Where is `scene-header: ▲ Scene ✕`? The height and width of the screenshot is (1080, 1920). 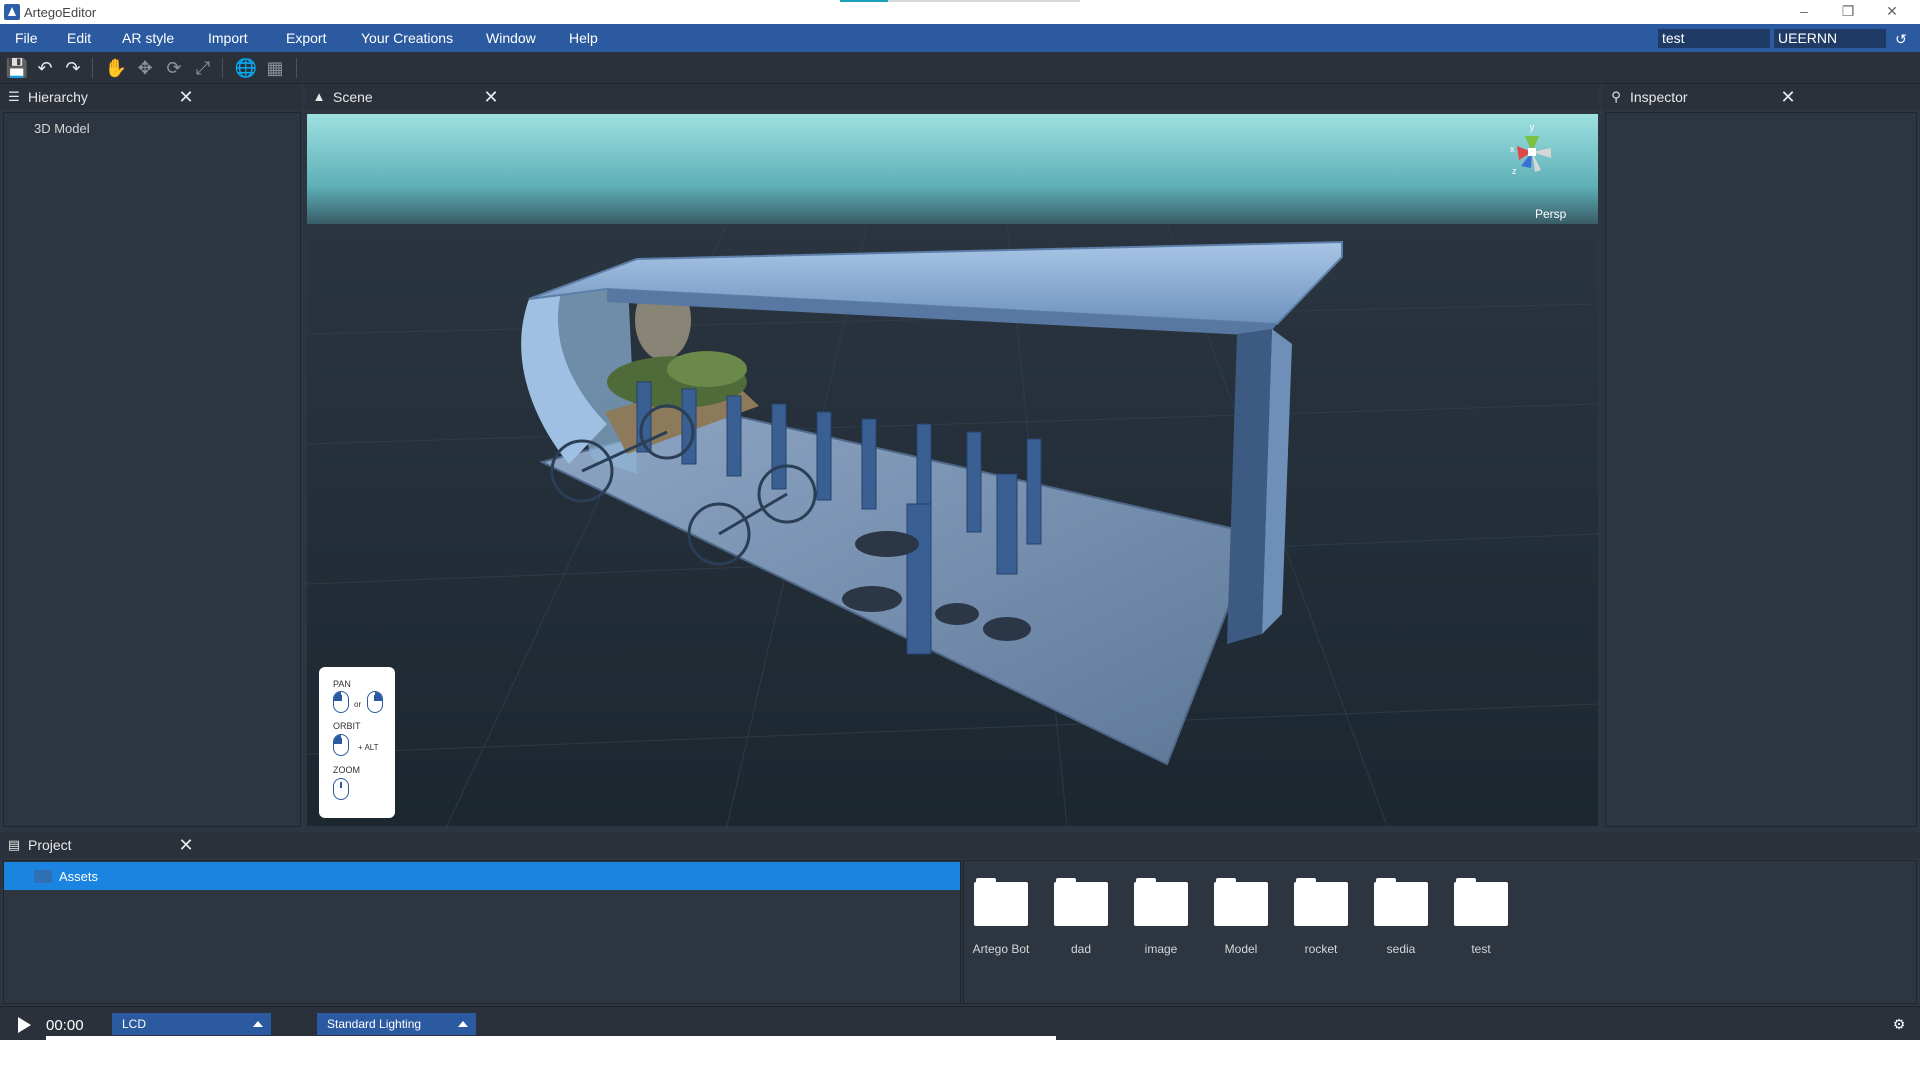 scene-header: ▲ Scene ✕ is located at coordinates (952, 97).